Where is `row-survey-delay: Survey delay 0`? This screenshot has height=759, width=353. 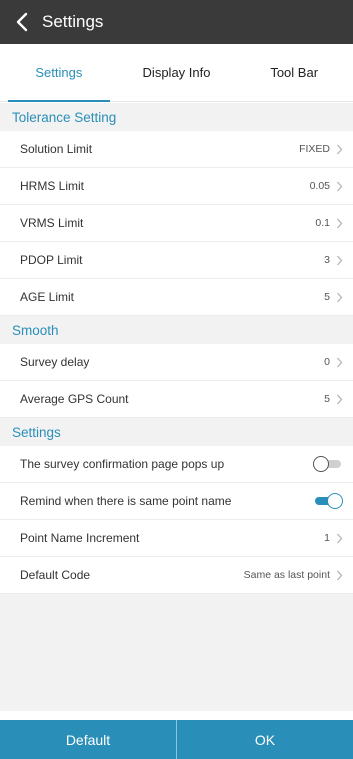 row-survey-delay: Survey delay 0 is located at coordinates (176, 362).